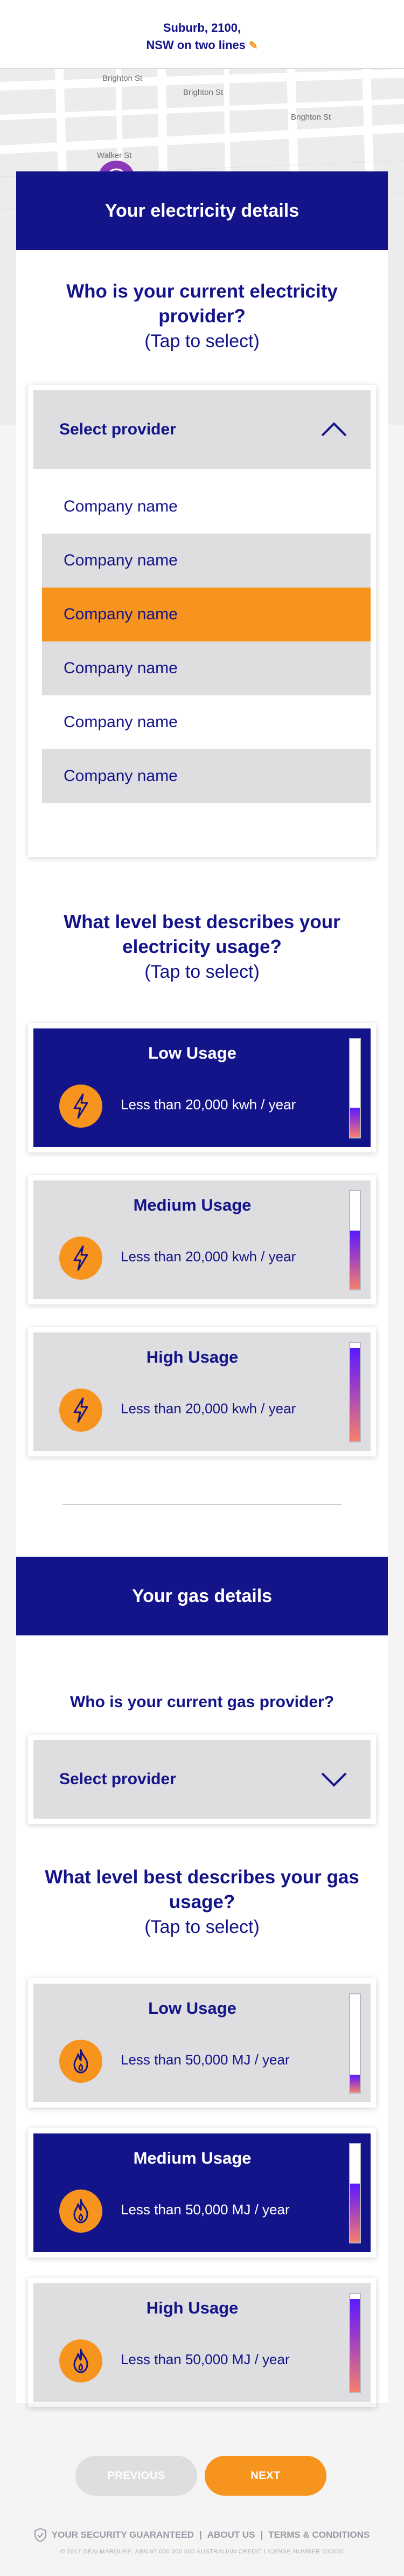 This screenshot has height=2576, width=404. What do you see at coordinates (319, 2535) in the screenshot?
I see `terms-link: TERMS & CONDITIONS` at bounding box center [319, 2535].